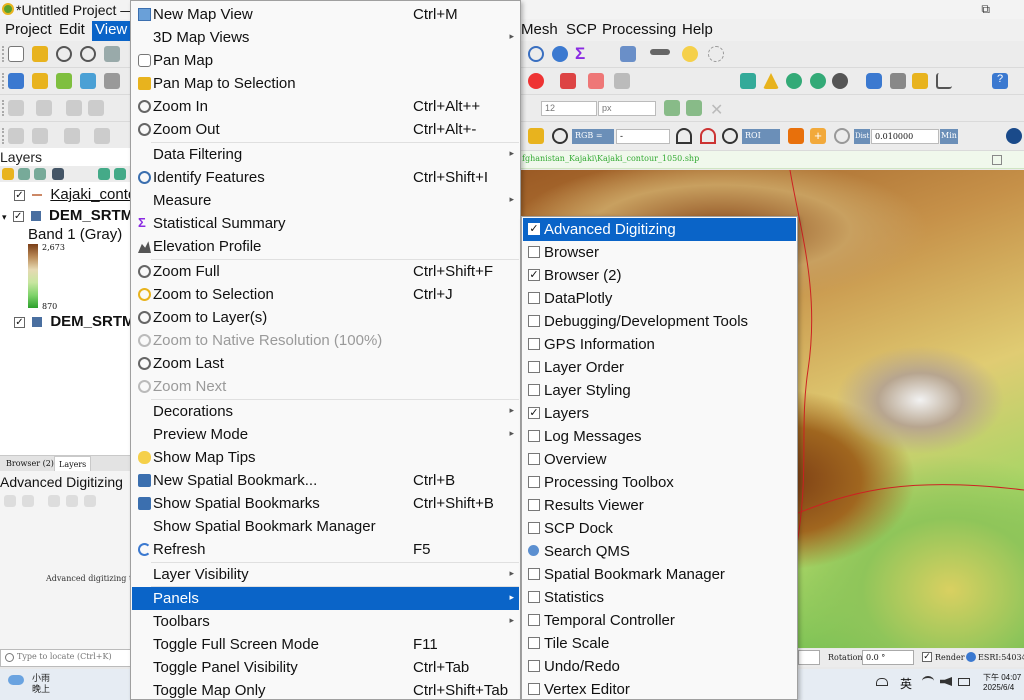 This screenshot has width=1024, height=700. I want to click on panel-item-undo-redo: Undo/Redo, so click(659, 666).